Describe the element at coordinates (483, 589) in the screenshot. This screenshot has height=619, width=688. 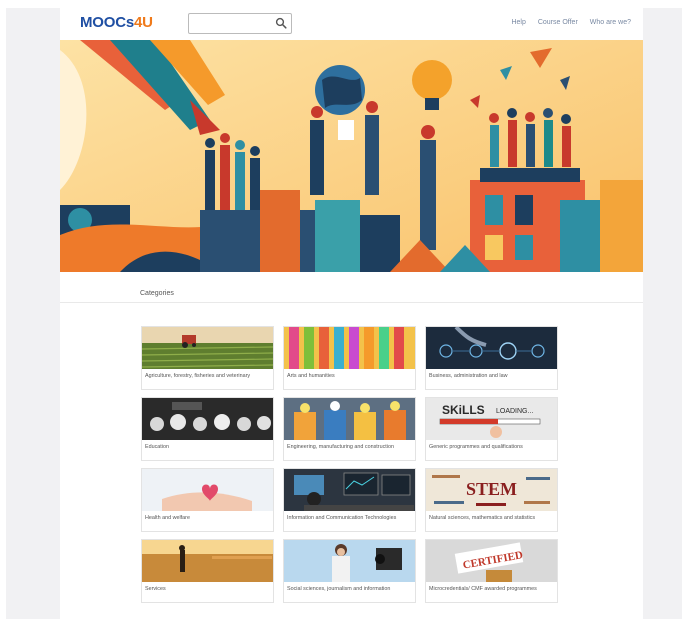
I see `category-label: Microcredentials/ CMF awarded programmes` at that location.